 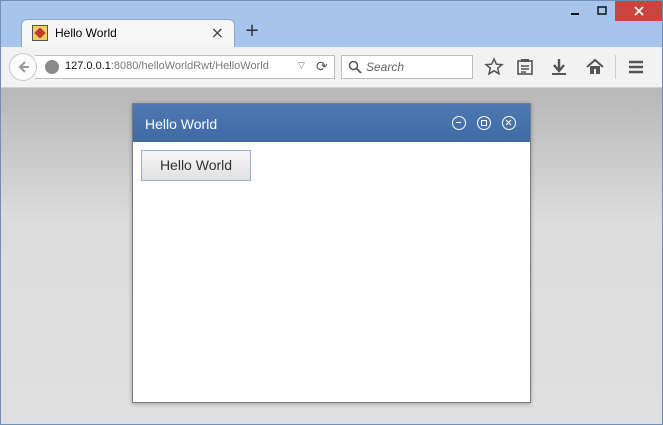 What do you see at coordinates (355, 67) in the screenshot?
I see `search-icon` at bounding box center [355, 67].